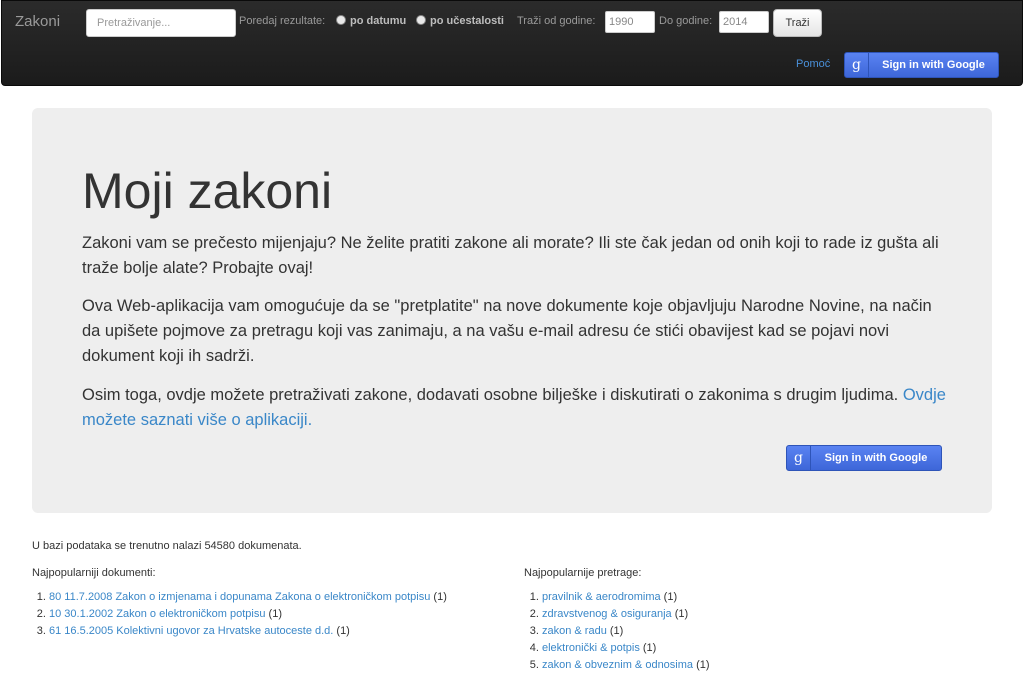  What do you see at coordinates (161, 23) in the screenshot?
I see `search-input` at bounding box center [161, 23].